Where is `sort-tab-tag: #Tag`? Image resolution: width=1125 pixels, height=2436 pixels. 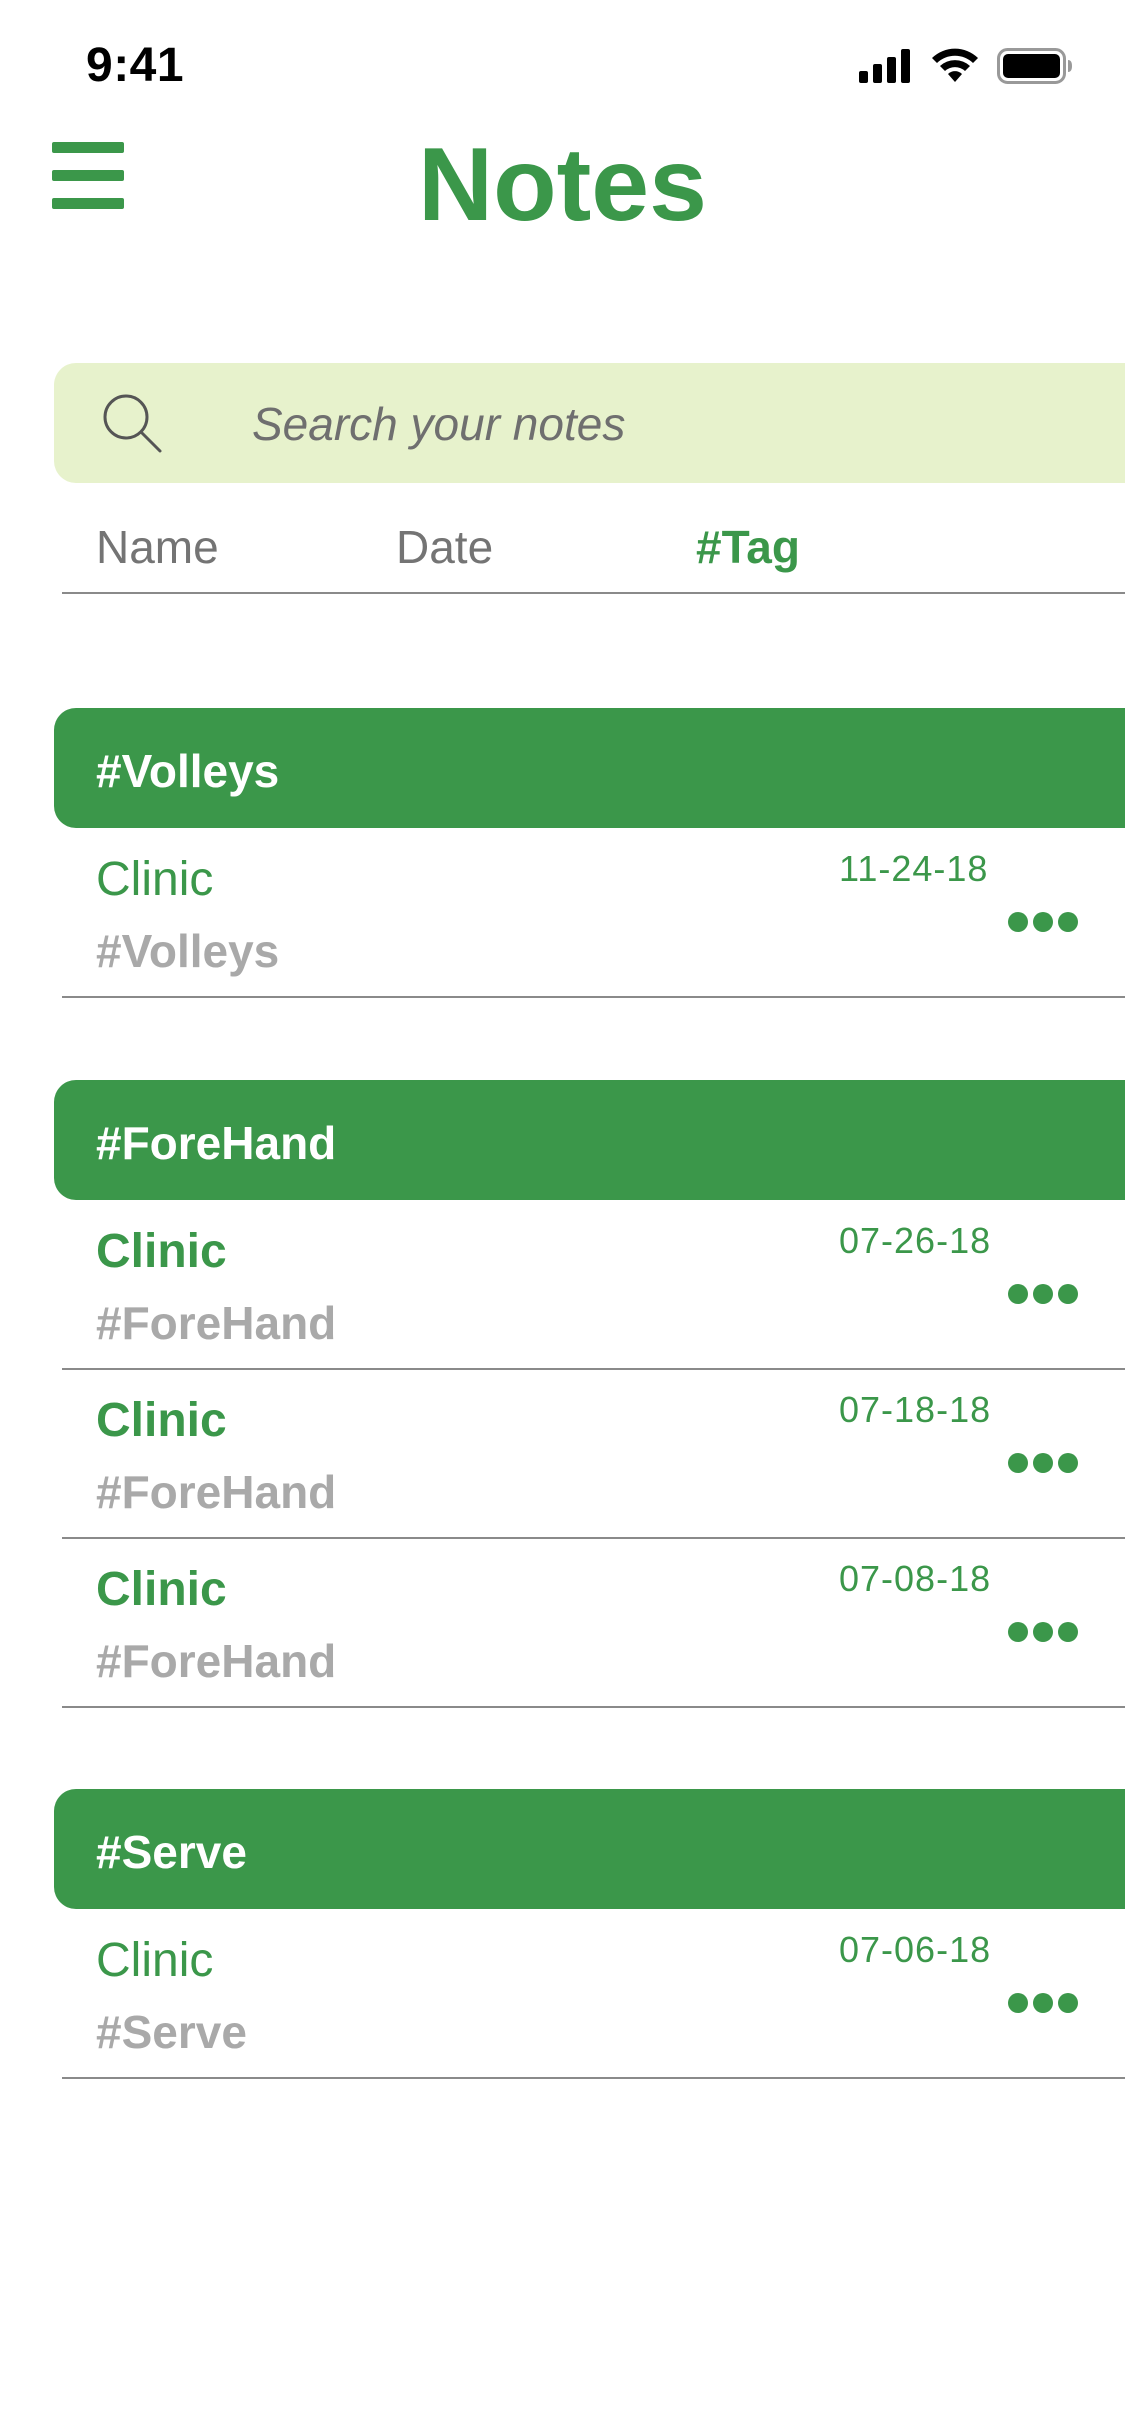
sort-tab-tag: #Tag is located at coordinates (748, 547).